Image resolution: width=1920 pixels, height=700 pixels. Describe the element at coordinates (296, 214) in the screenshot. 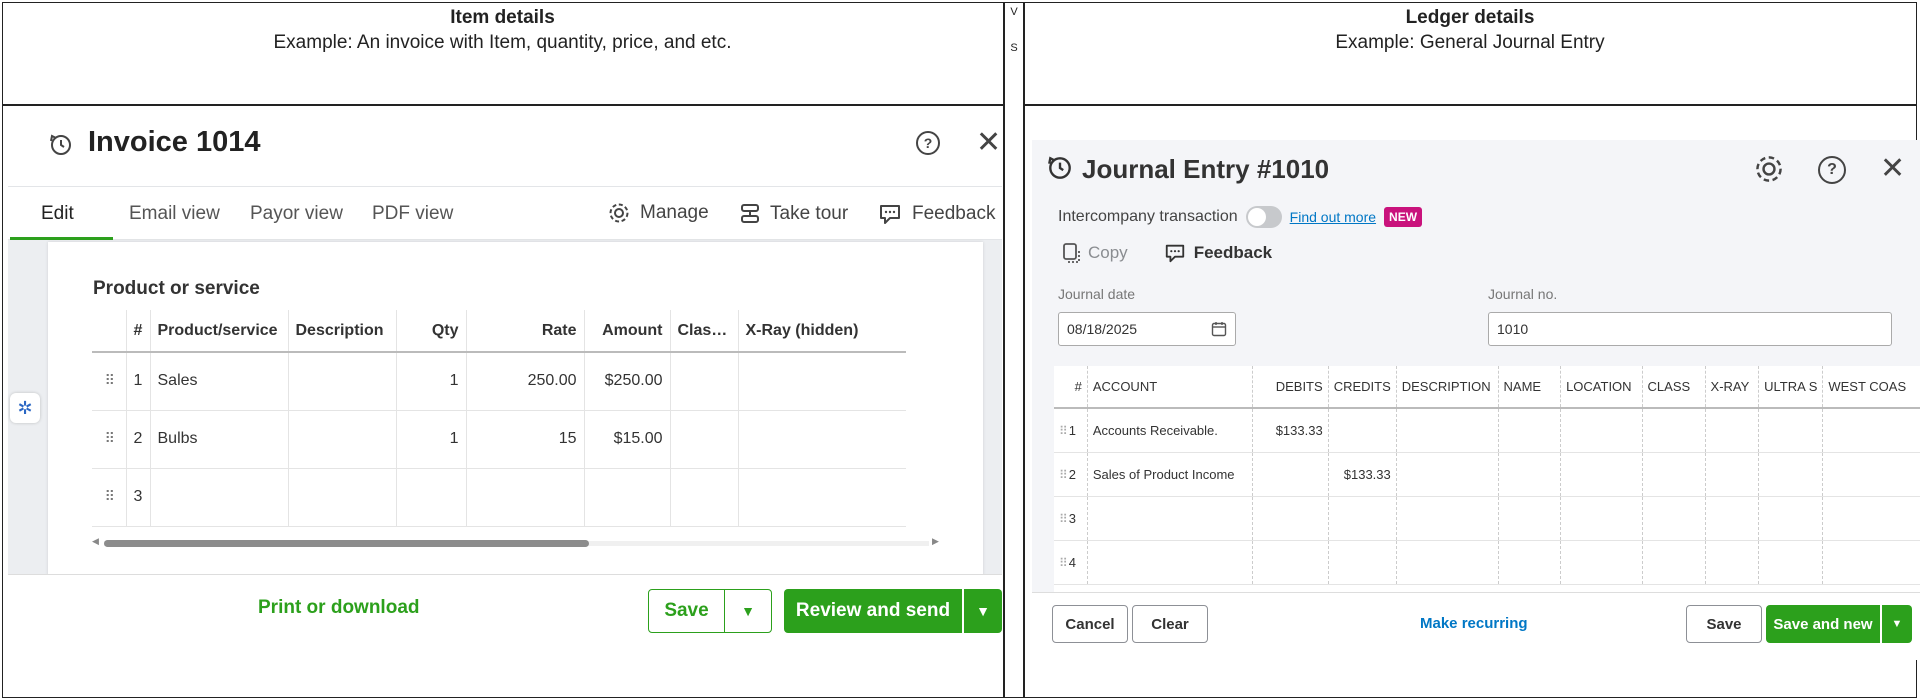

I see `tab-payor-view: Payor view` at that location.